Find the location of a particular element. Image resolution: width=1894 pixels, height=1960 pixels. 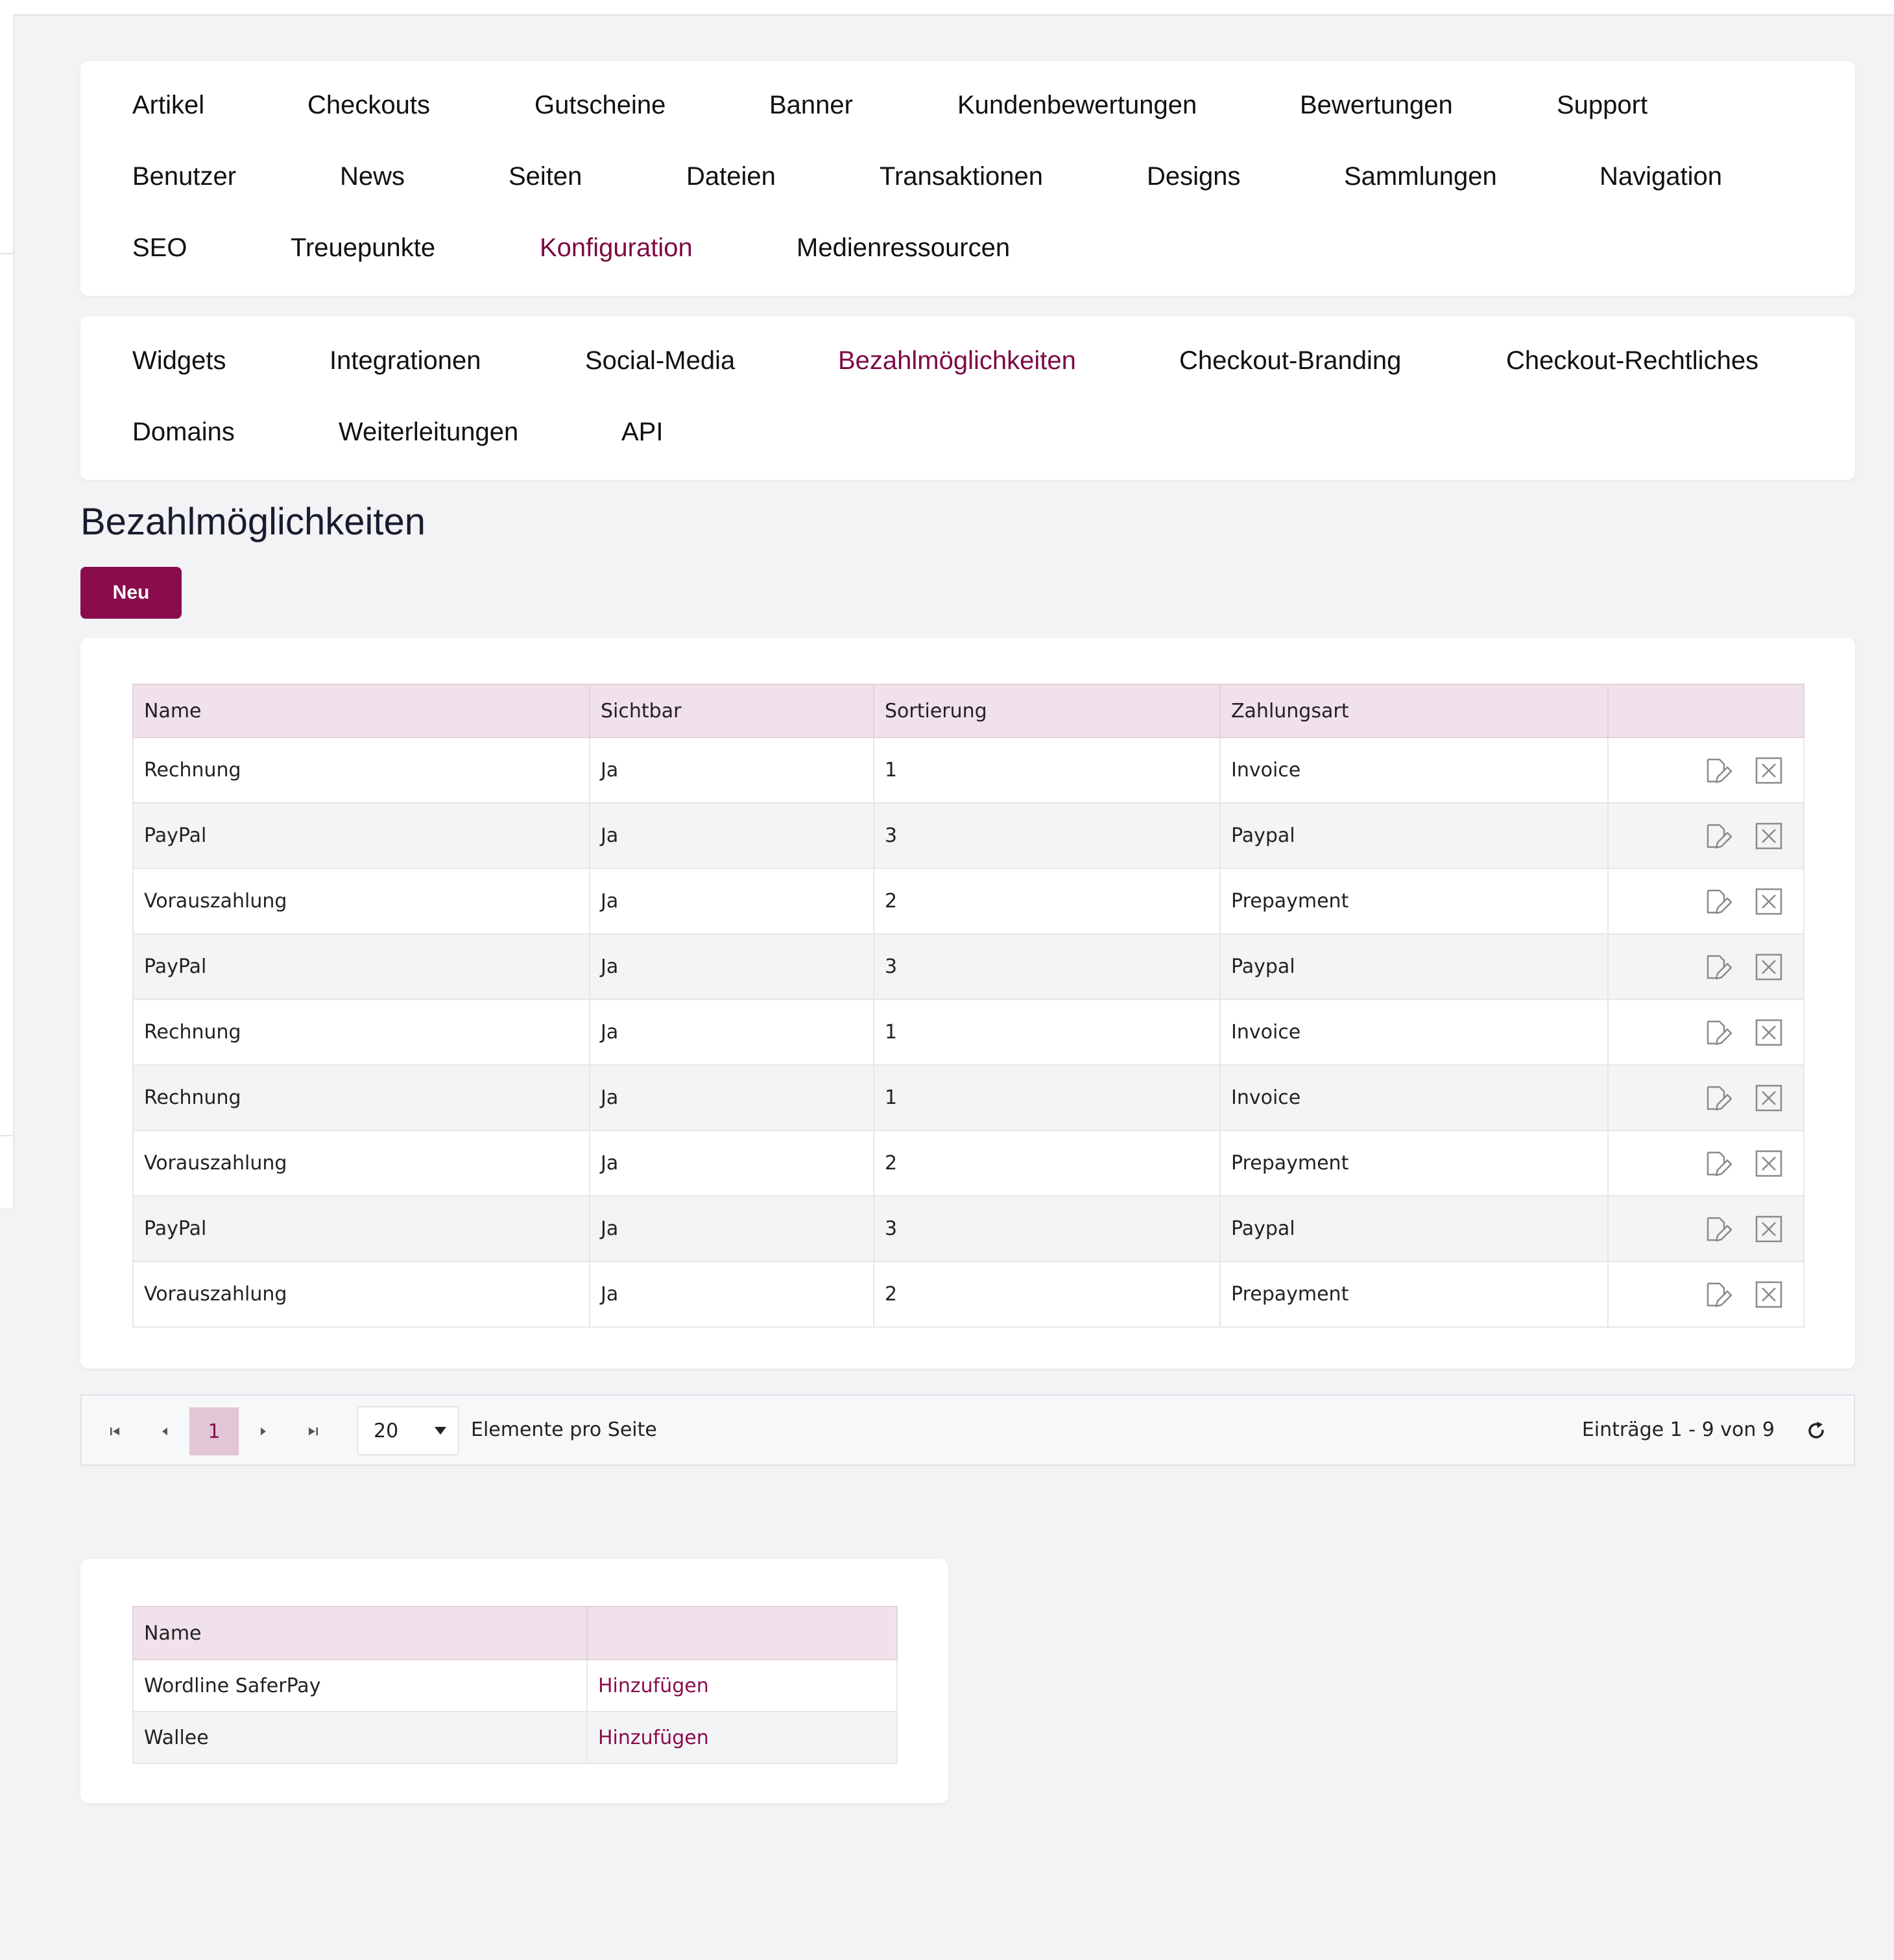

sub-nav-item-weiterleitungen: Weiterleitungen is located at coordinates (428, 432).